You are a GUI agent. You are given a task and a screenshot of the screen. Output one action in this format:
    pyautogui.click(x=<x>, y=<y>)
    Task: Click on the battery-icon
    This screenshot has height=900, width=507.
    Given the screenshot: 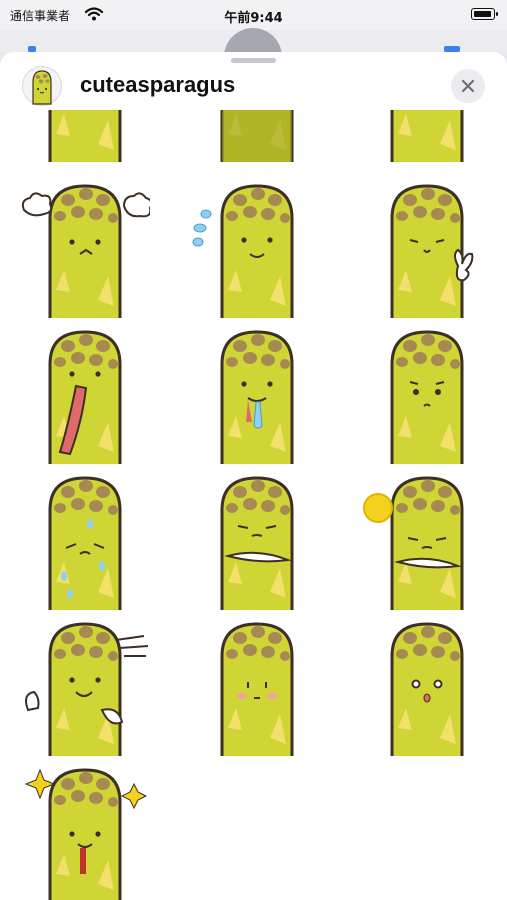 What is the action you would take?
    pyautogui.click(x=484, y=14)
    